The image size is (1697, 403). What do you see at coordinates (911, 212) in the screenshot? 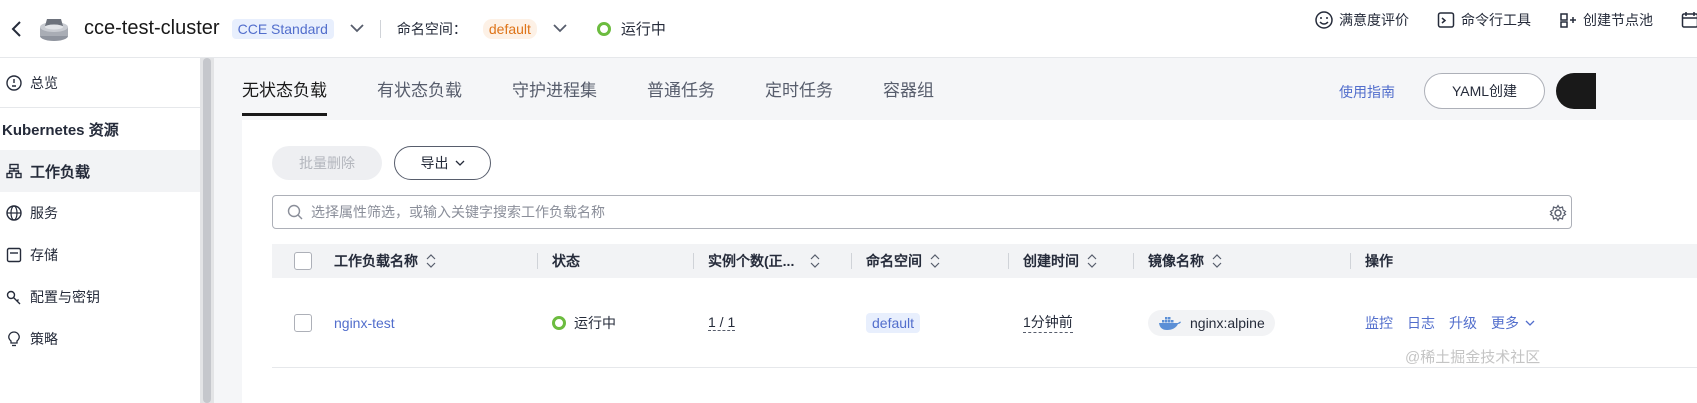
I see `search-input` at bounding box center [911, 212].